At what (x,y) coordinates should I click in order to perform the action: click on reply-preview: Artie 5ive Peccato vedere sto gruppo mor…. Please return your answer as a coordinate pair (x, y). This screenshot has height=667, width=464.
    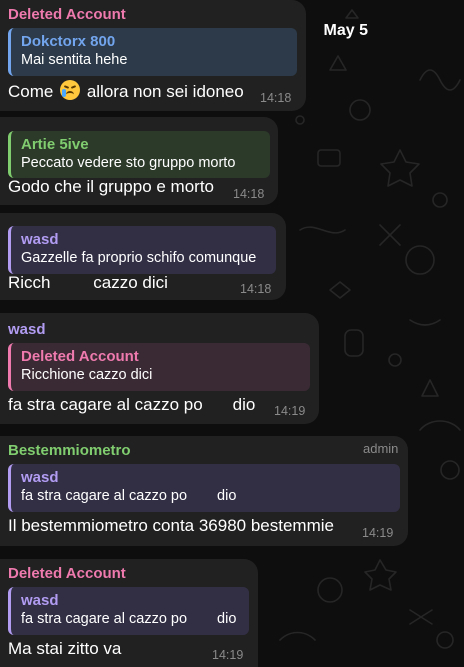
    Looking at the image, I should click on (139, 154).